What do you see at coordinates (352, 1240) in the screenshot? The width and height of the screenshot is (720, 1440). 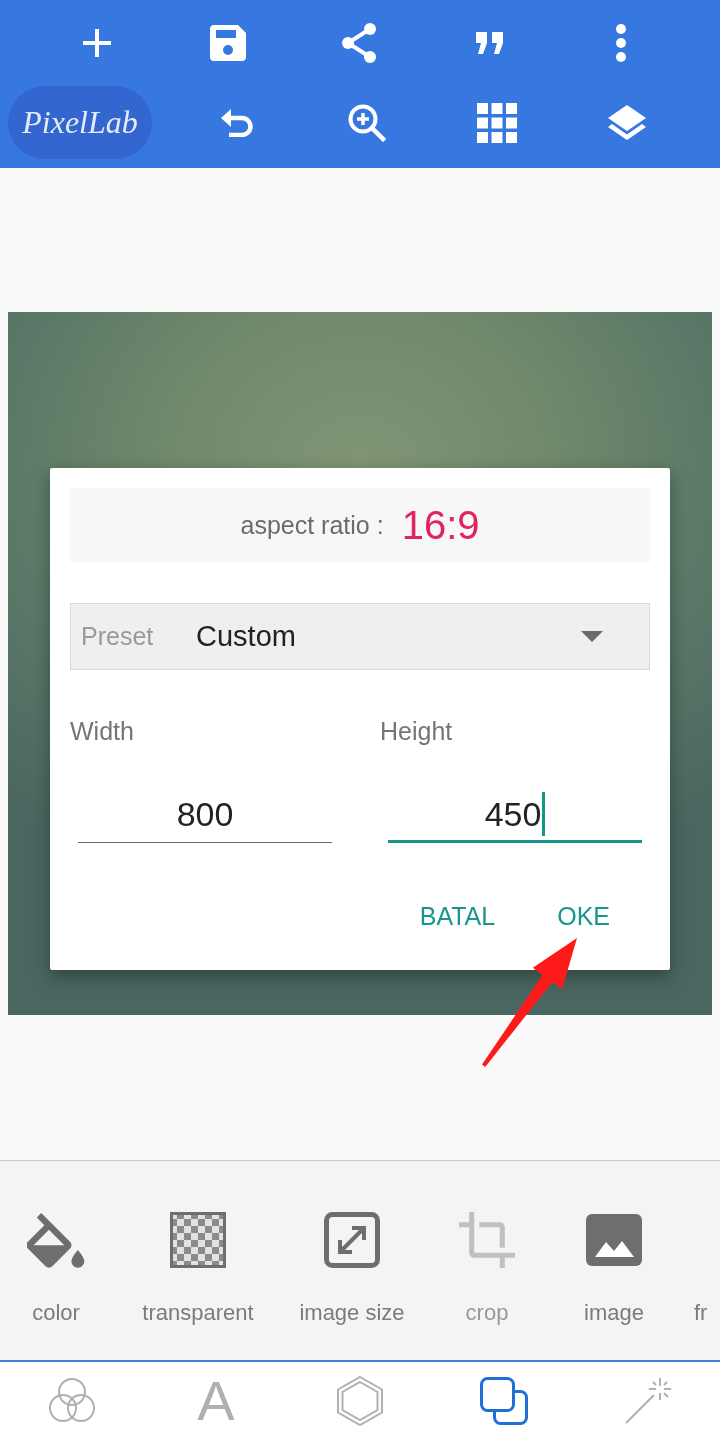 I see `resize-icon` at bounding box center [352, 1240].